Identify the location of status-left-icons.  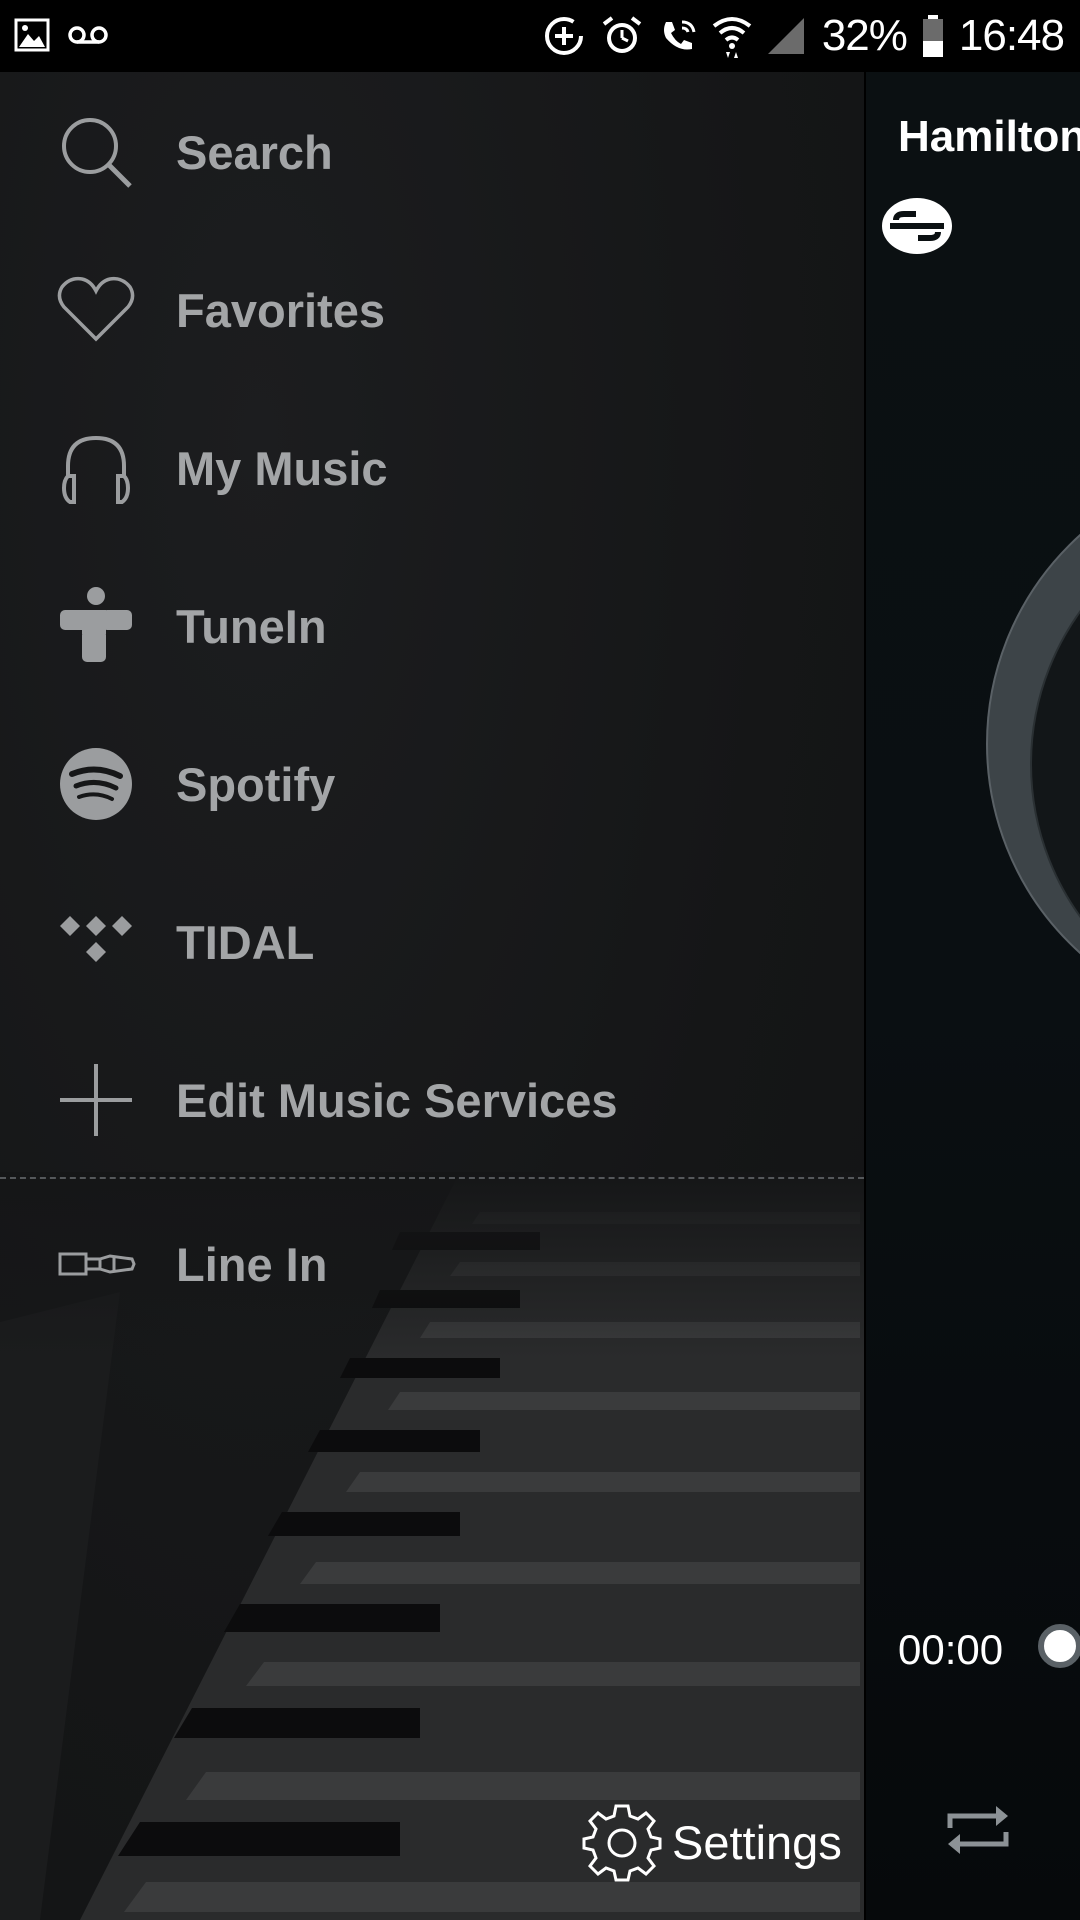
(61, 35).